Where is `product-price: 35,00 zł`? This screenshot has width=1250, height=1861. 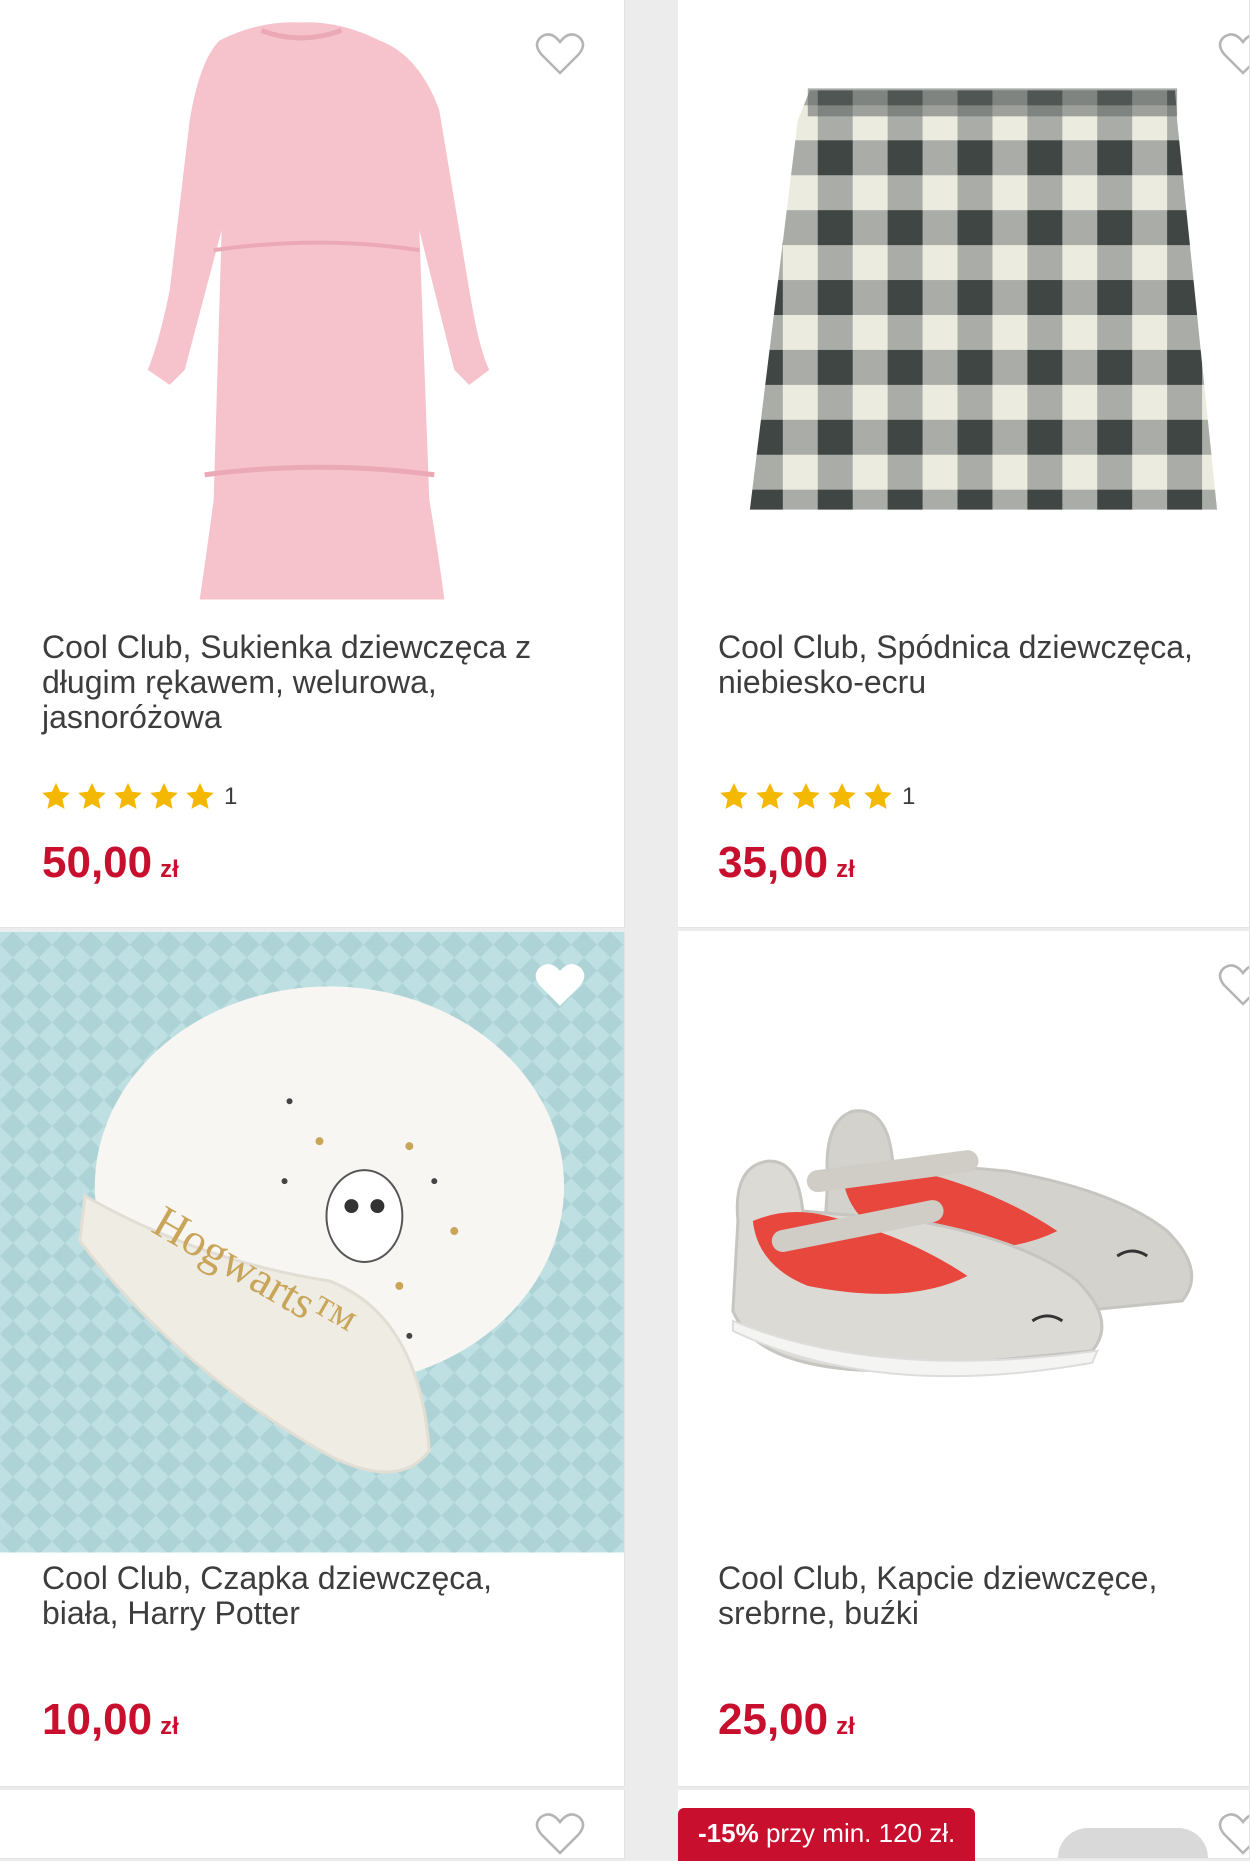
product-price: 35,00 zł is located at coordinates (786, 866).